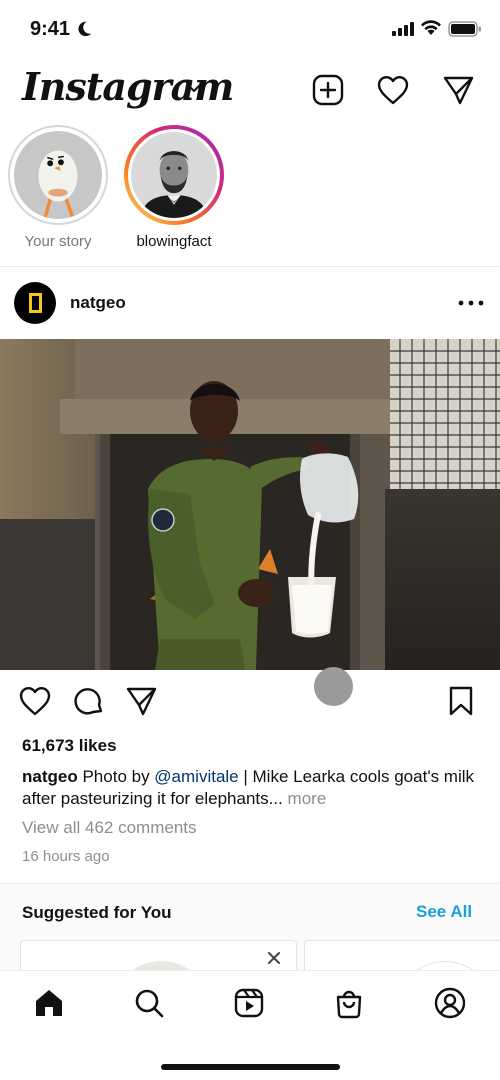 This screenshot has width=500, height=1080. I want to click on search-icon, so click(149, 1003).